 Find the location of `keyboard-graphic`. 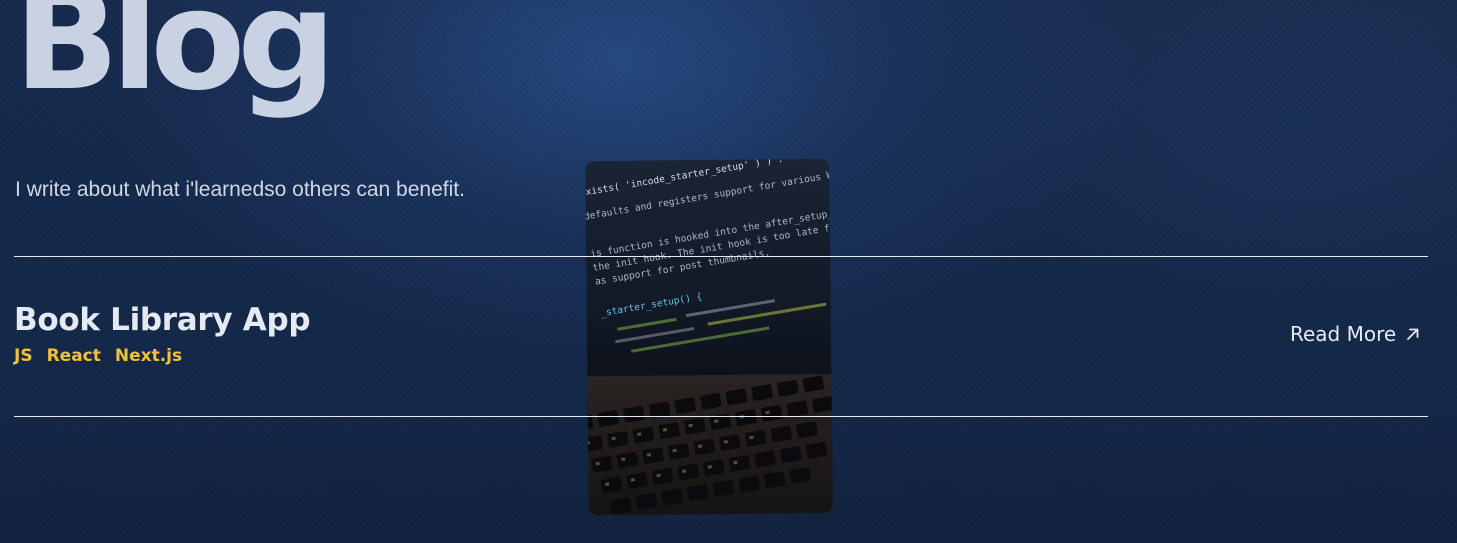

keyboard-graphic is located at coordinates (710, 444).